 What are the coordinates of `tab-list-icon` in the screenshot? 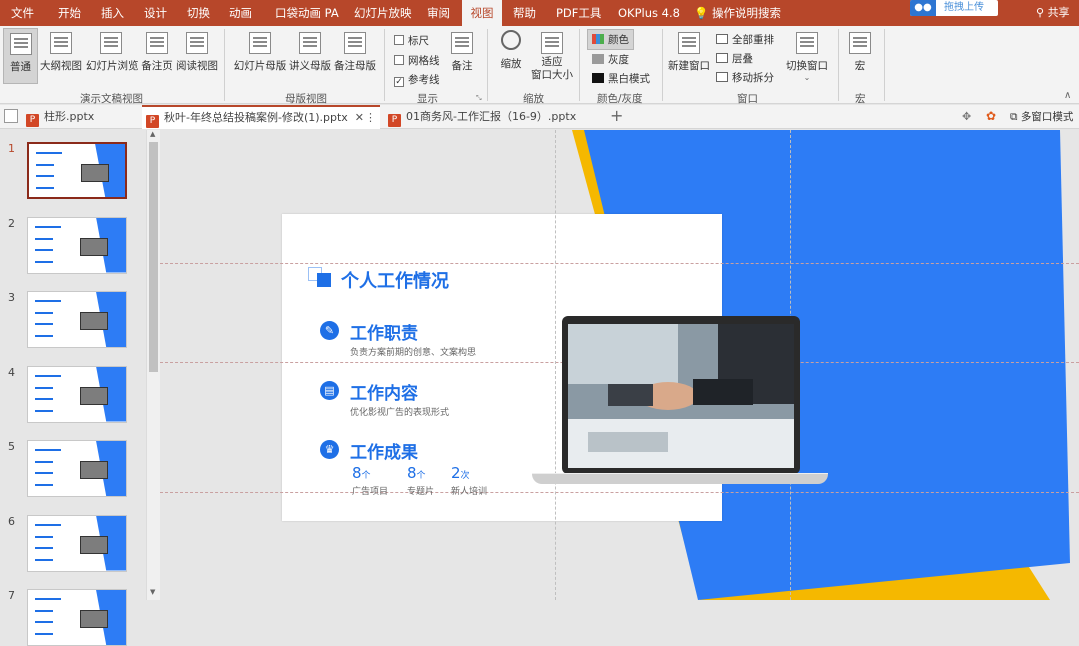 It's located at (11, 116).